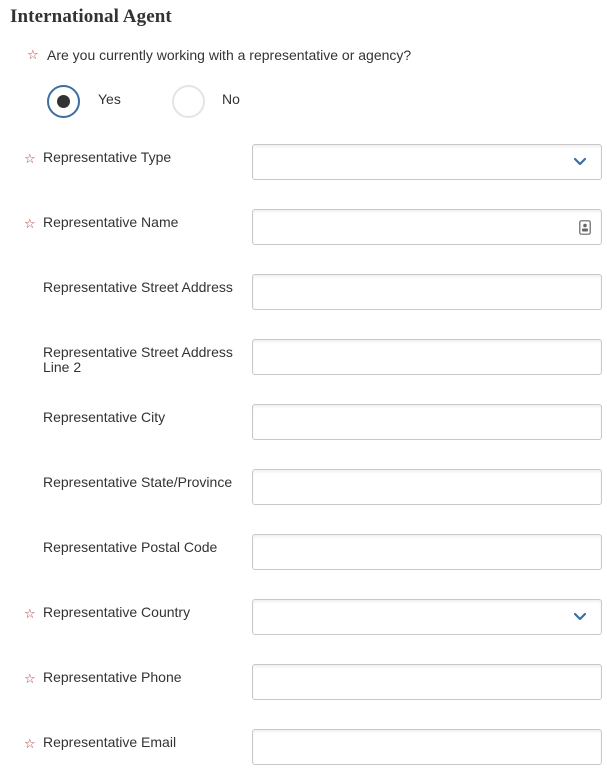  I want to click on street-address-field, so click(427, 292).